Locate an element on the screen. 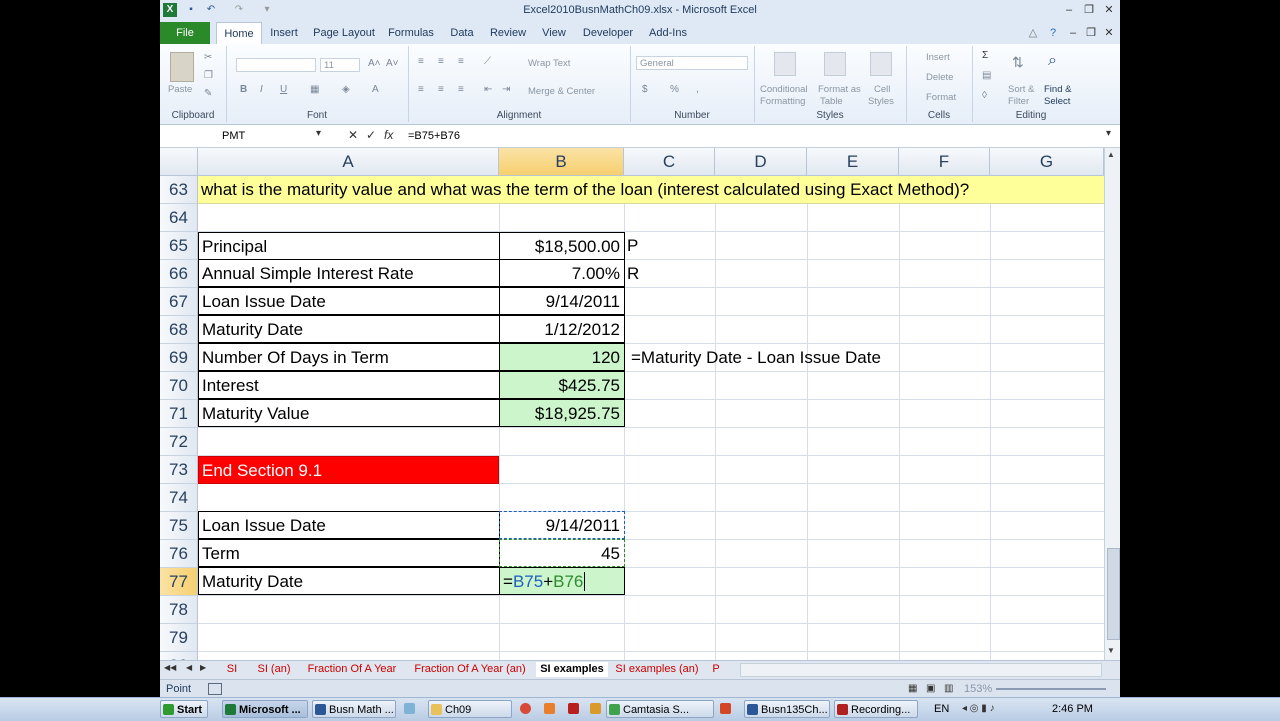  column-header-d: D is located at coordinates (761, 162).